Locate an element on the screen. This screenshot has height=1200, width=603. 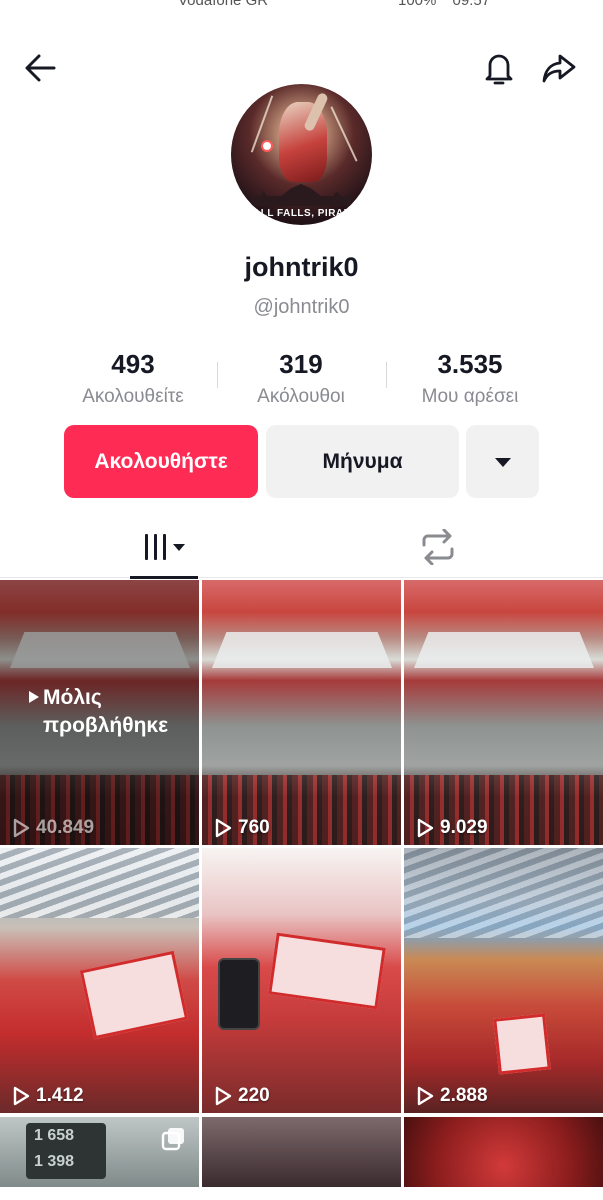
view-count-value: 2.888 is located at coordinates (464, 1095).